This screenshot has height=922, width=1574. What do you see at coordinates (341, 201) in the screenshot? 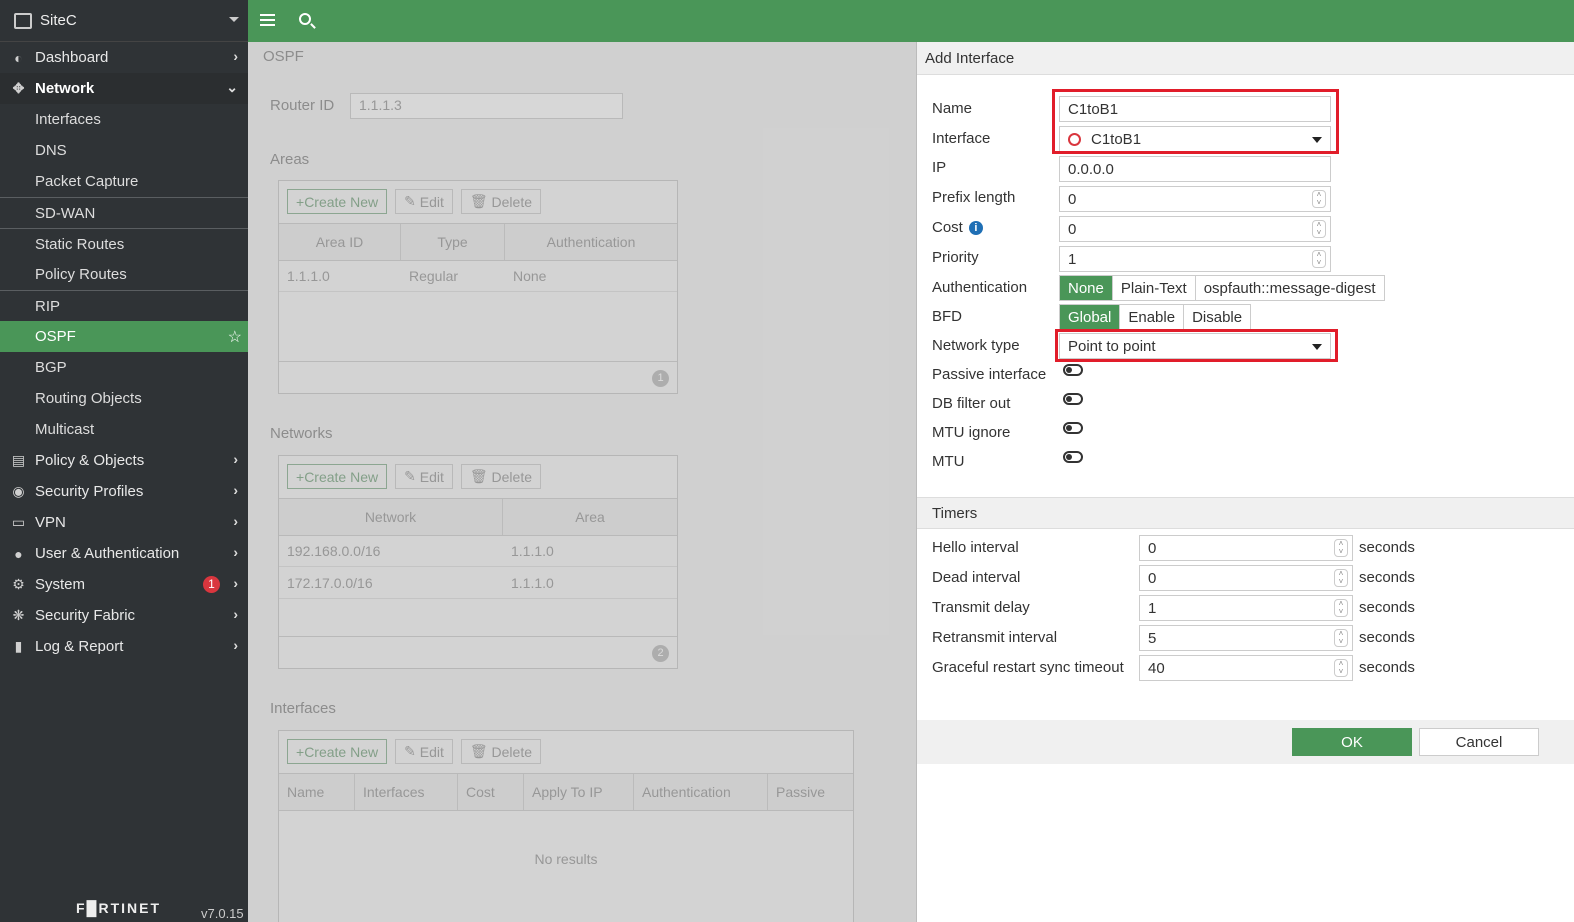
I see `button-label: Create New` at bounding box center [341, 201].